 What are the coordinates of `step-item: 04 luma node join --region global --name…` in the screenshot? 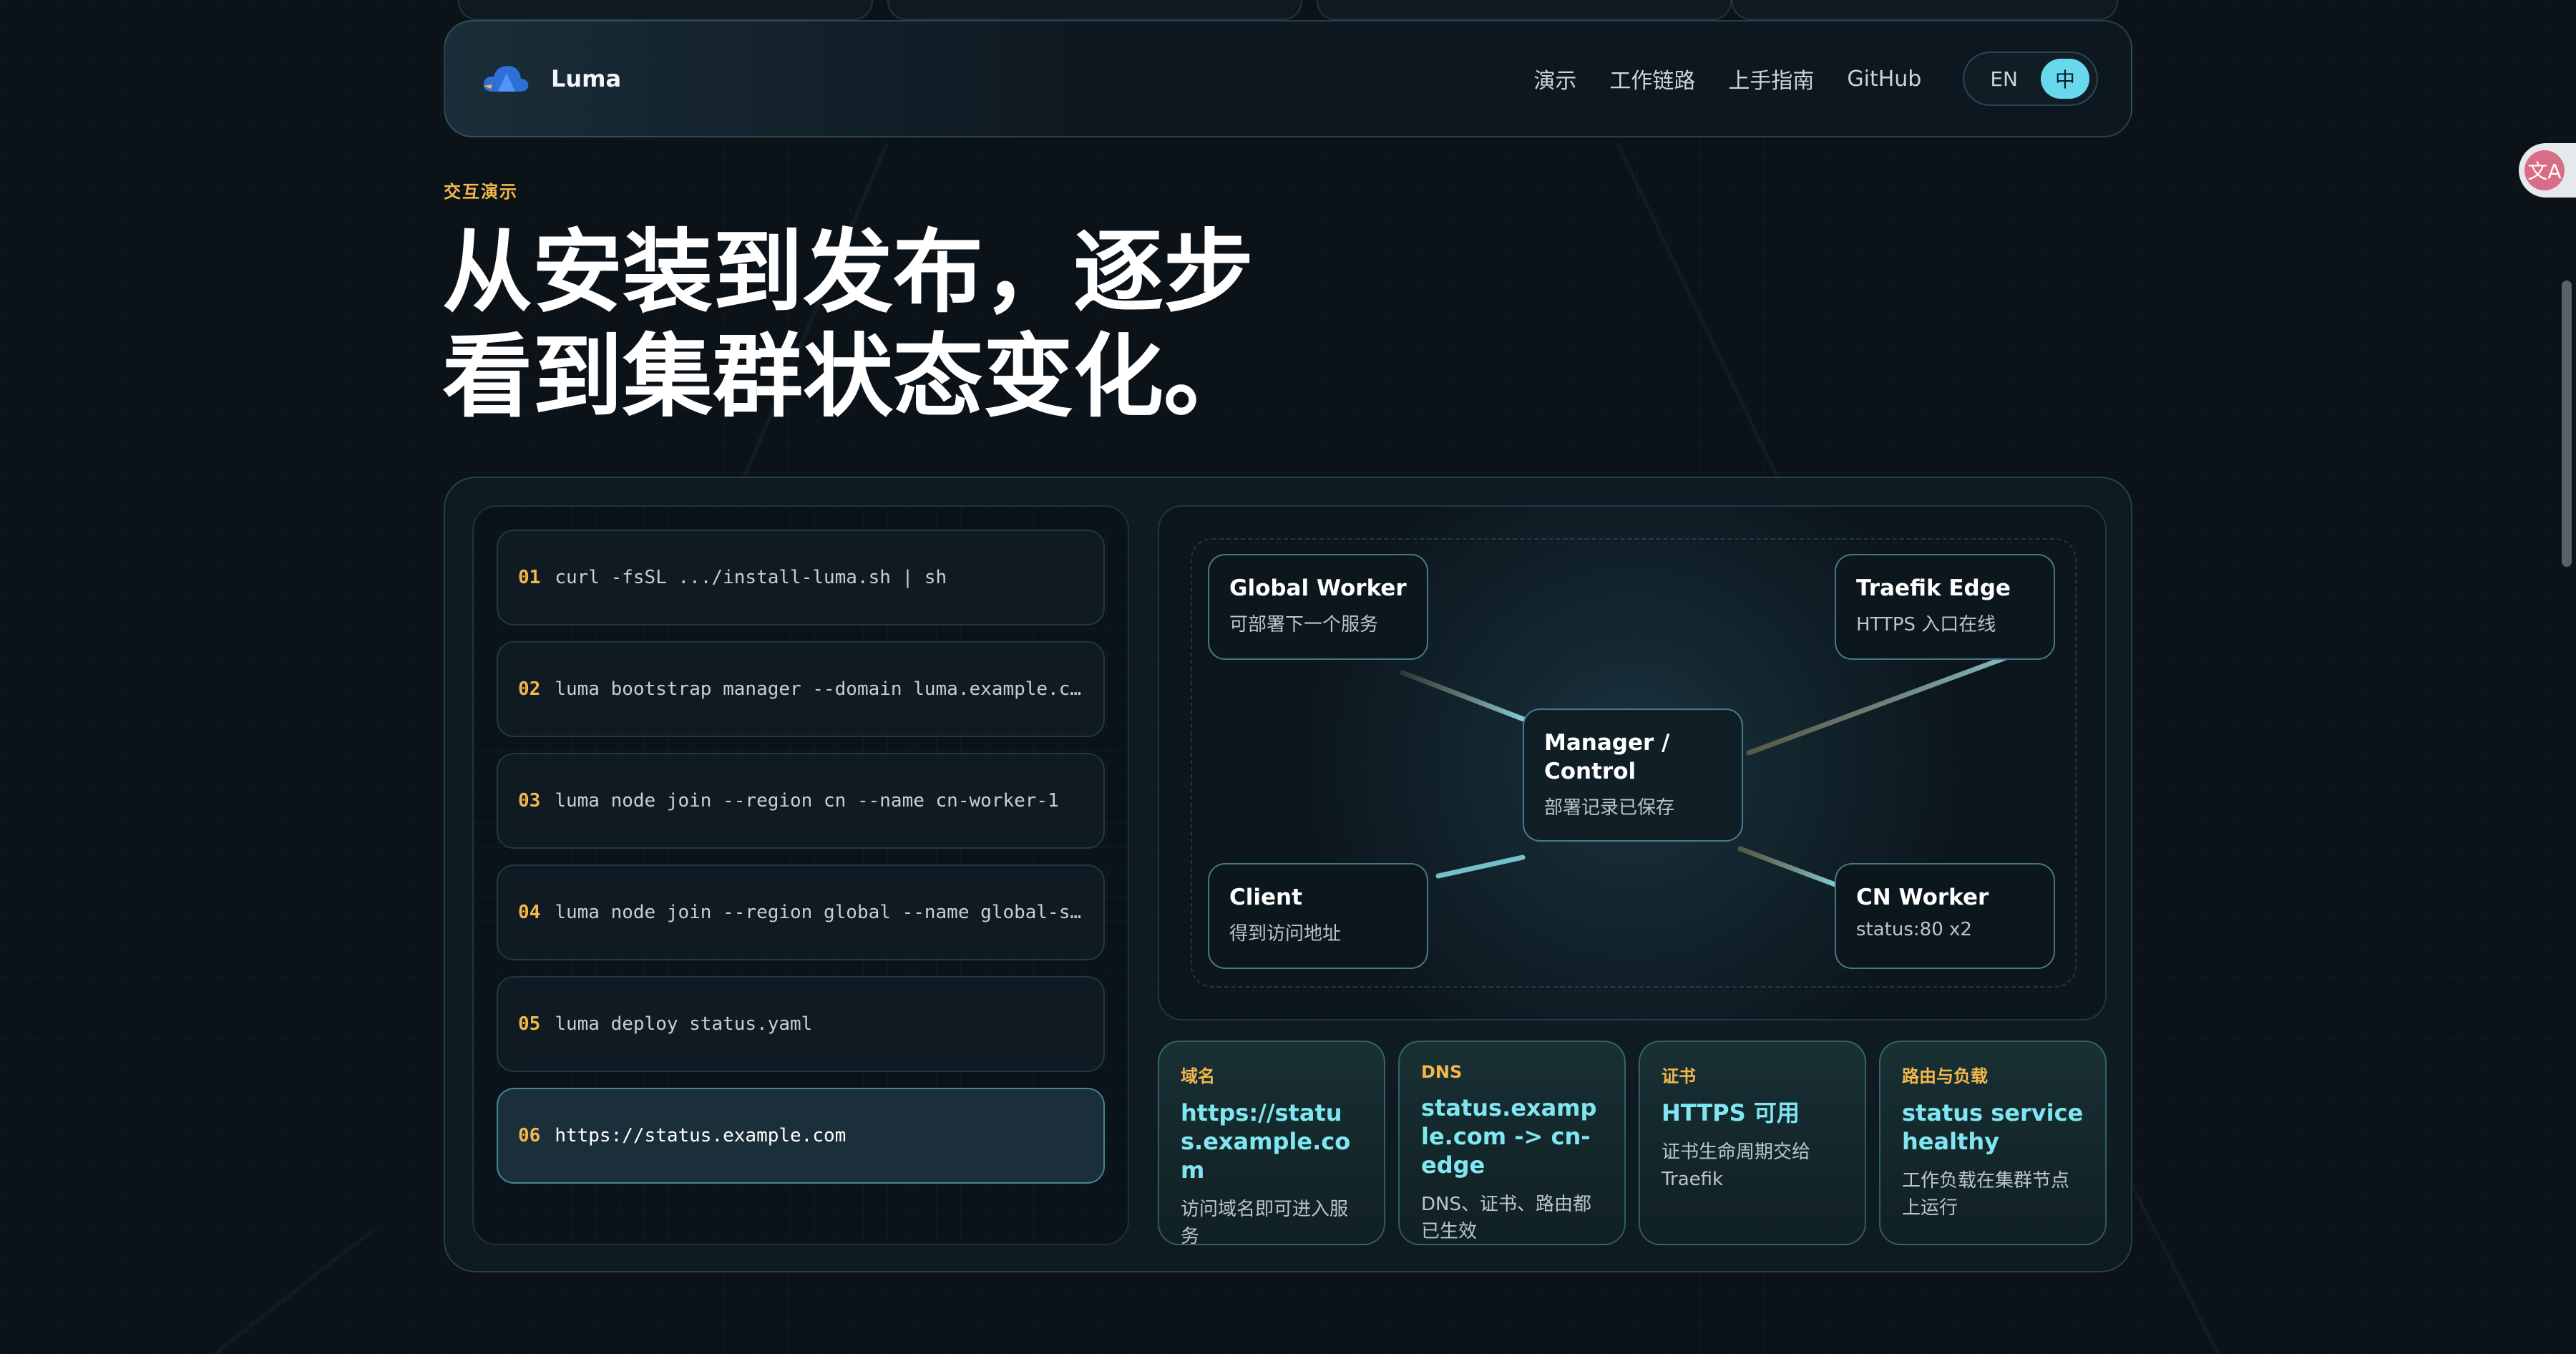 It's located at (801, 912).